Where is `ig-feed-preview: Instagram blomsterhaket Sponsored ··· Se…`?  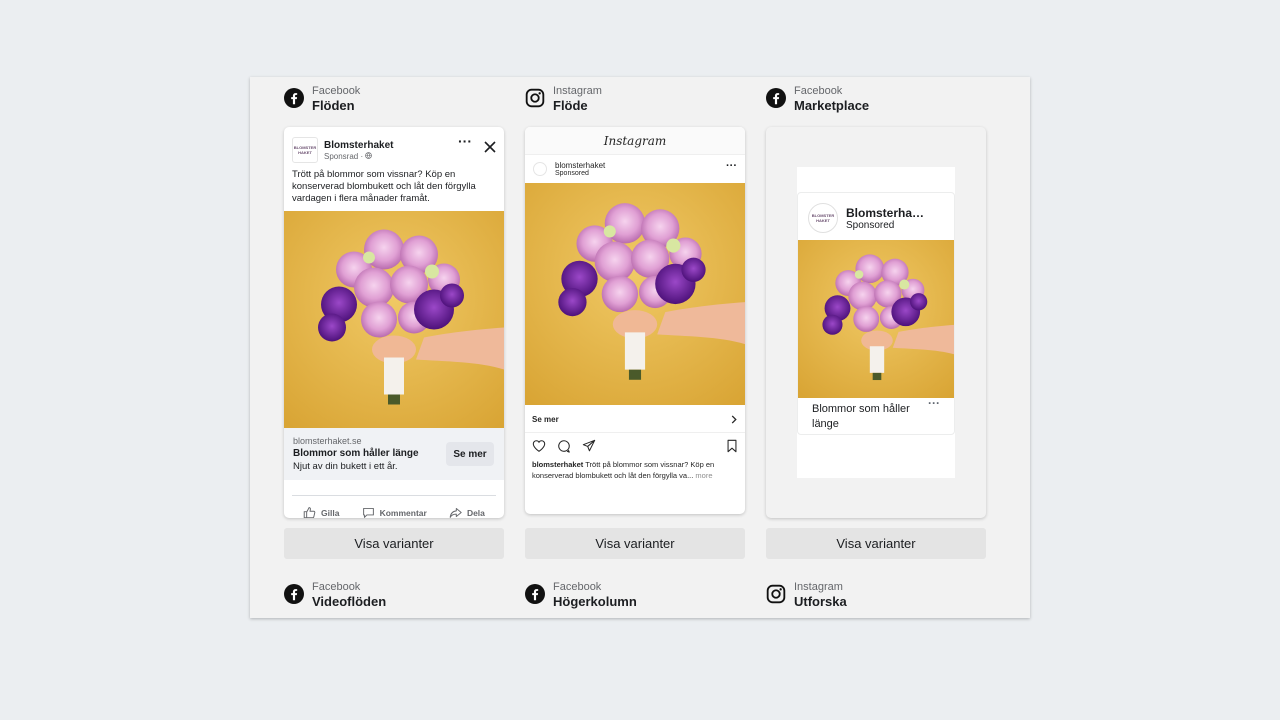 ig-feed-preview: Instagram blomsterhaket Sponsored ··· Se… is located at coordinates (635, 320).